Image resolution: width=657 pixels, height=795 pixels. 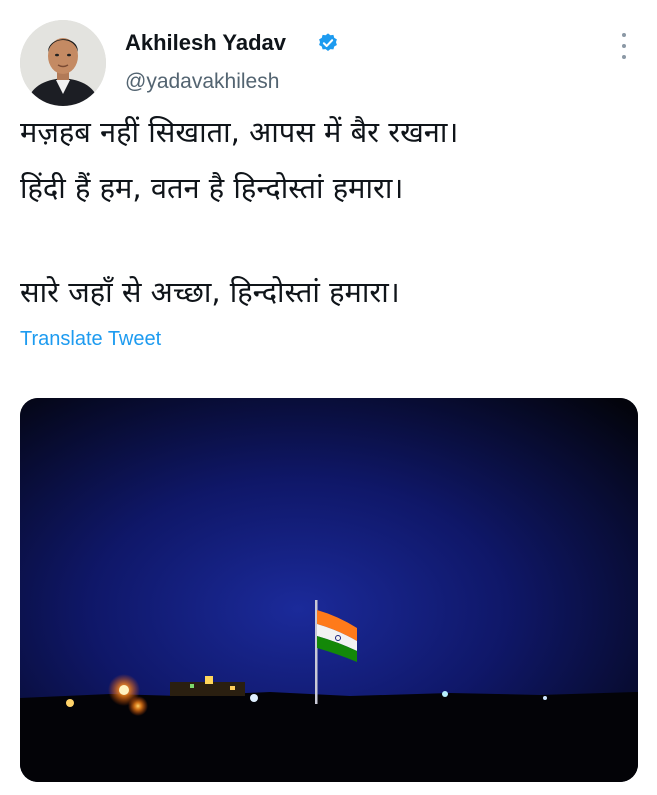 I want to click on verified-badge-icon, so click(x=328, y=42).